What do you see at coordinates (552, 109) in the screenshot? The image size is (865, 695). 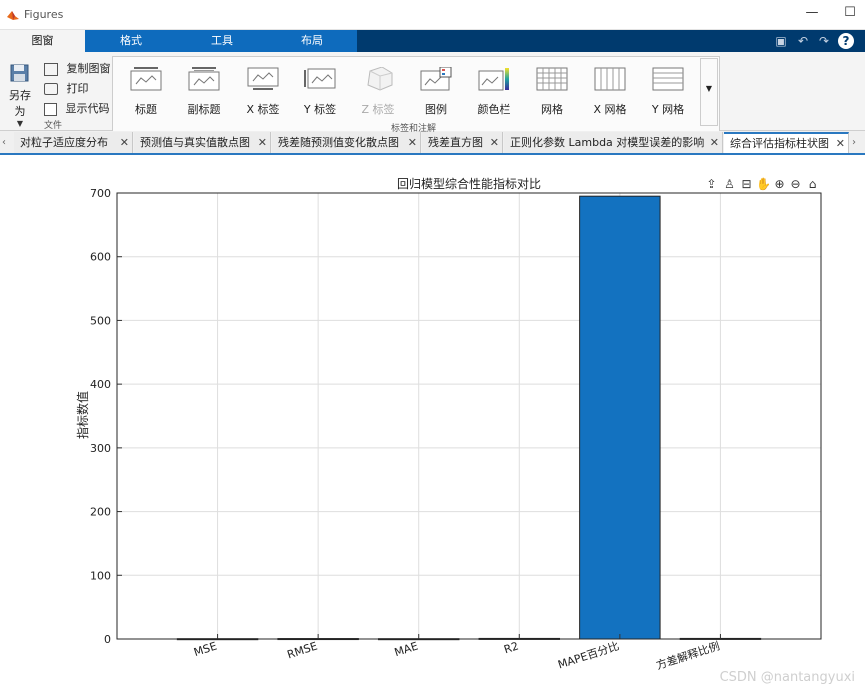 I see `grid-label: 网格` at bounding box center [552, 109].